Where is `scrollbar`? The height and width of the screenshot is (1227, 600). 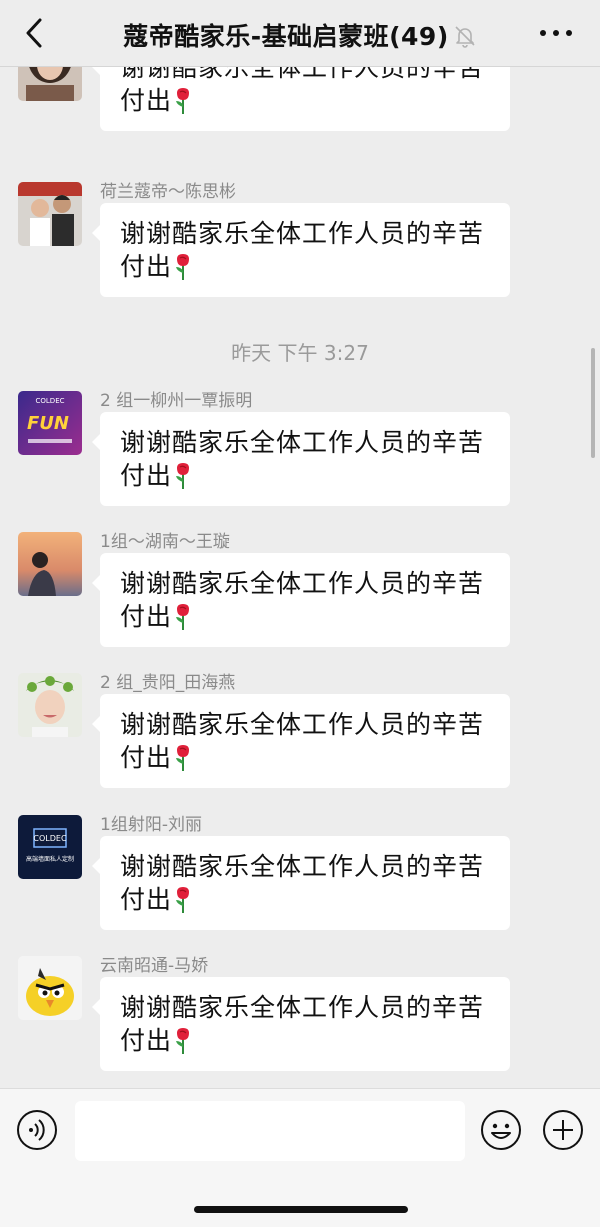
scrollbar is located at coordinates (593, 403).